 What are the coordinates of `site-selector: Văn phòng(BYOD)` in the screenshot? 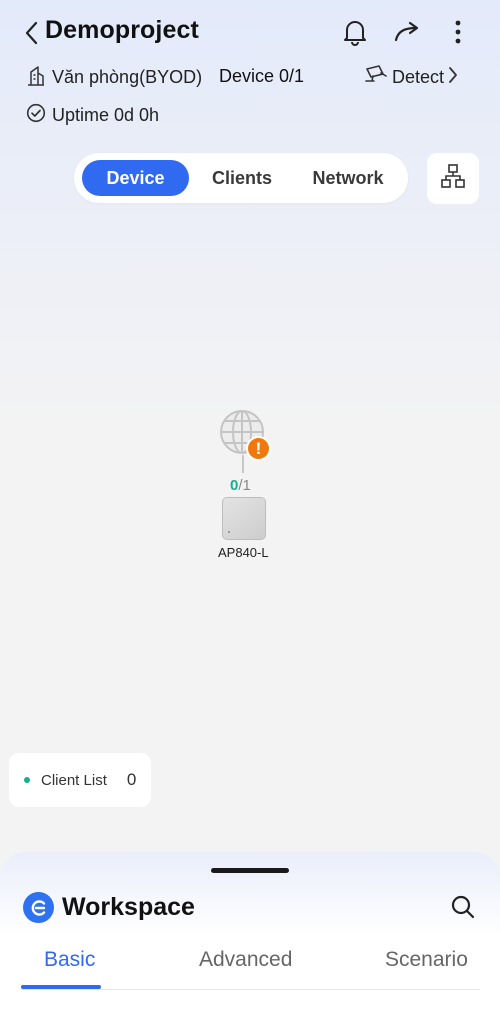 It's located at (114, 77).